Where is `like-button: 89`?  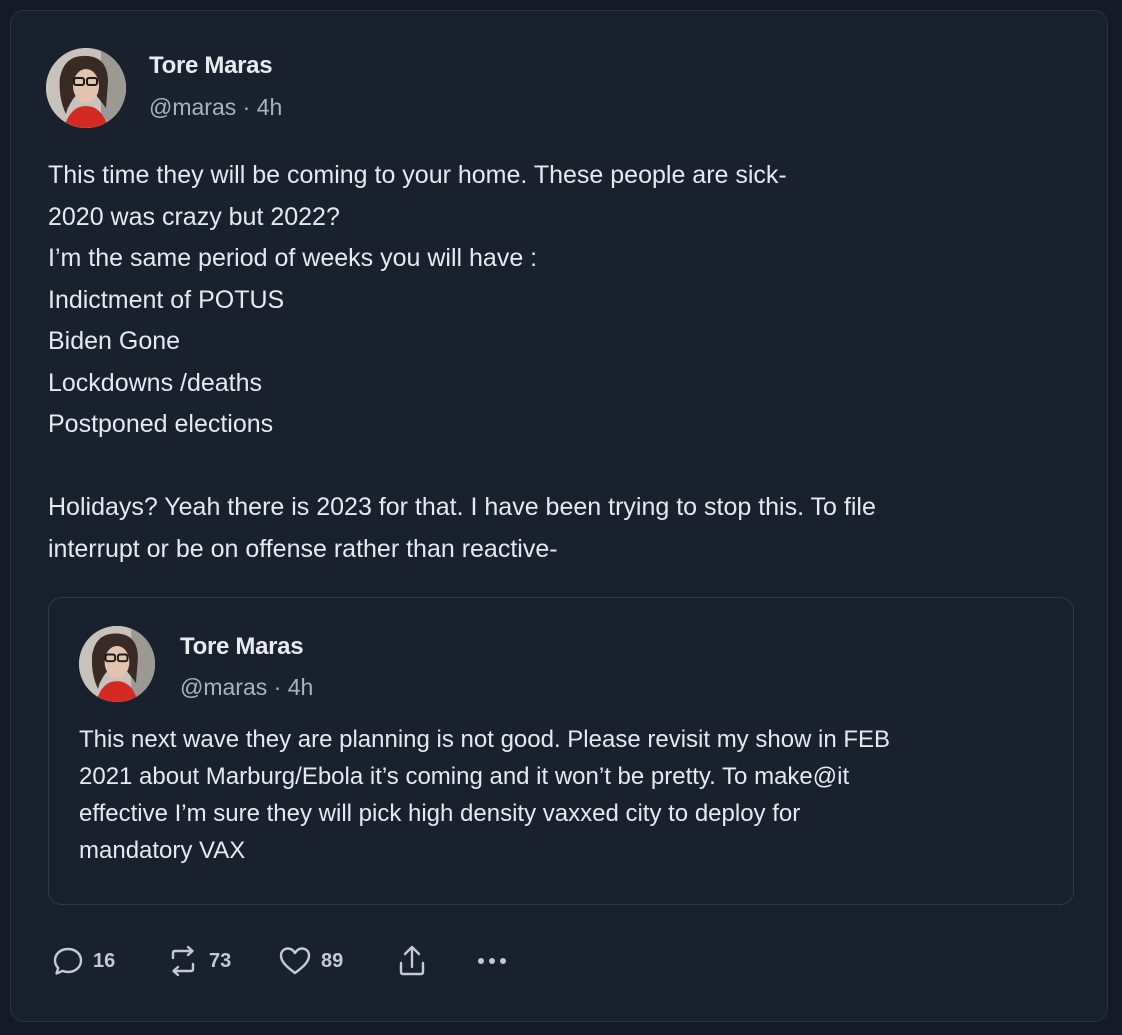
like-button: 89 is located at coordinates (310, 961).